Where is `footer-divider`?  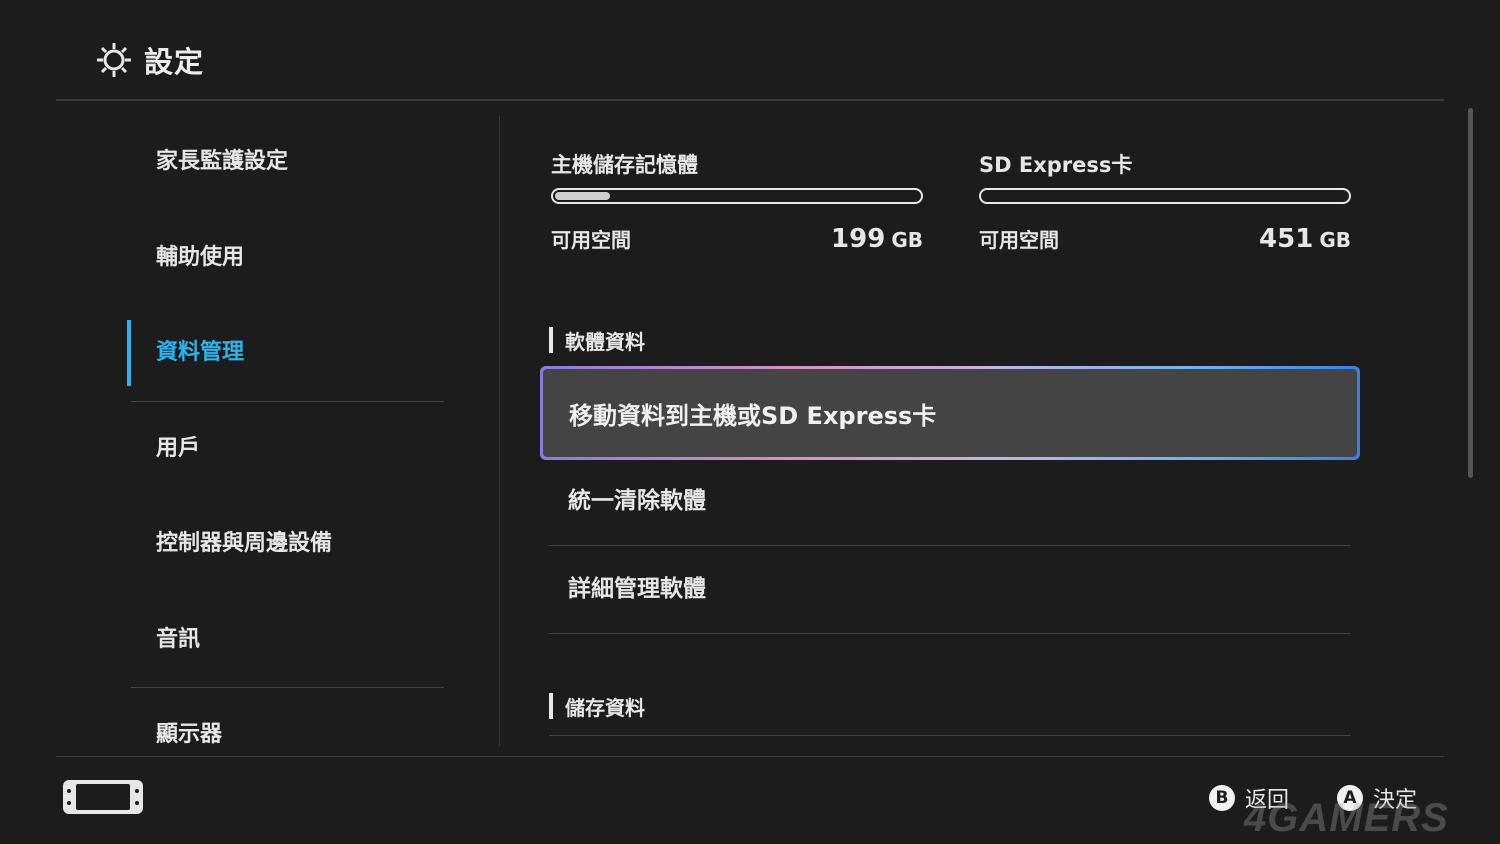 footer-divider is located at coordinates (750, 756).